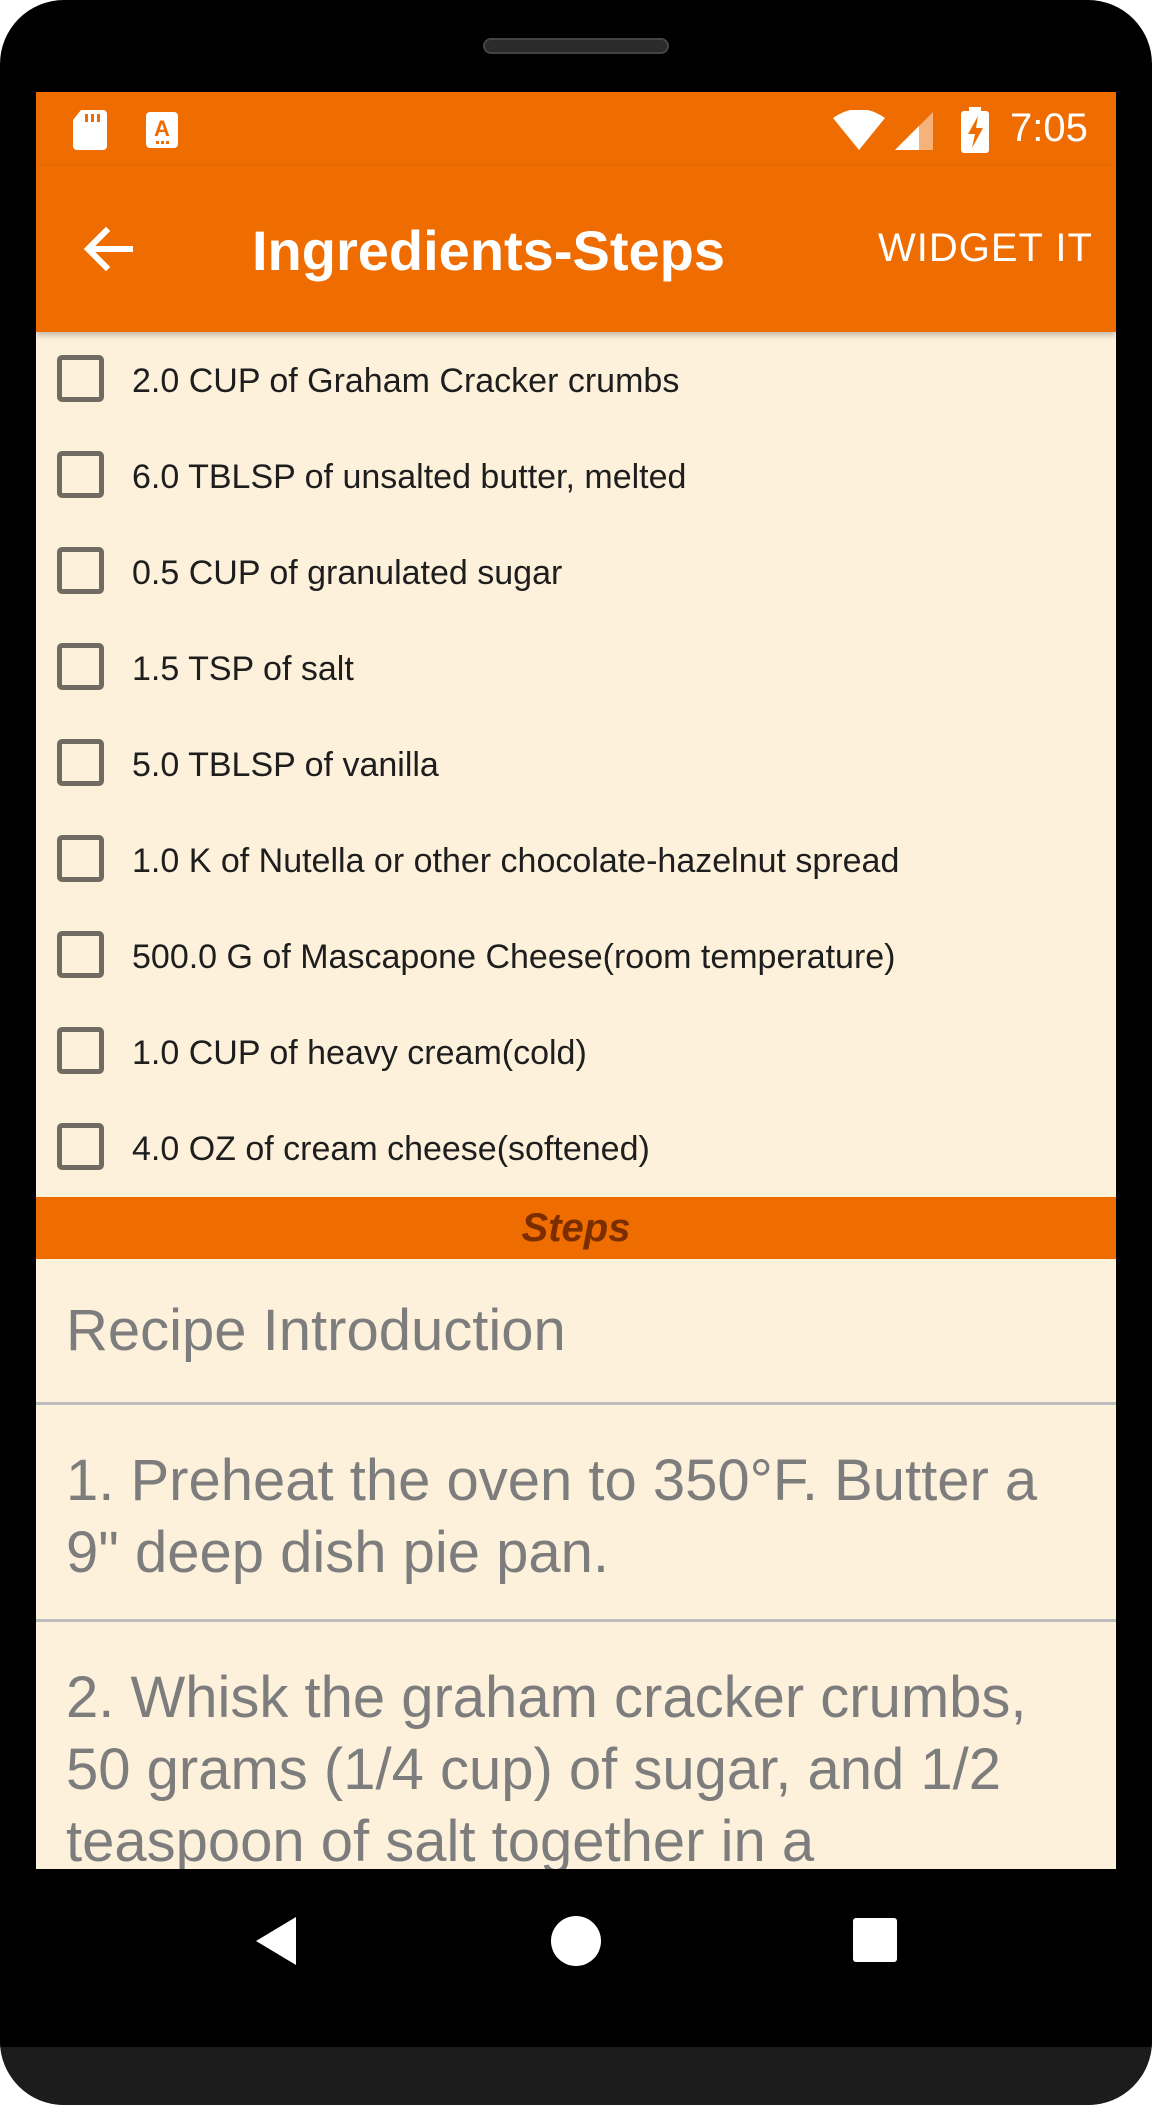  I want to click on ingredient-label: 2.0 CUP of Graham Cracker crumbs, so click(406, 381).